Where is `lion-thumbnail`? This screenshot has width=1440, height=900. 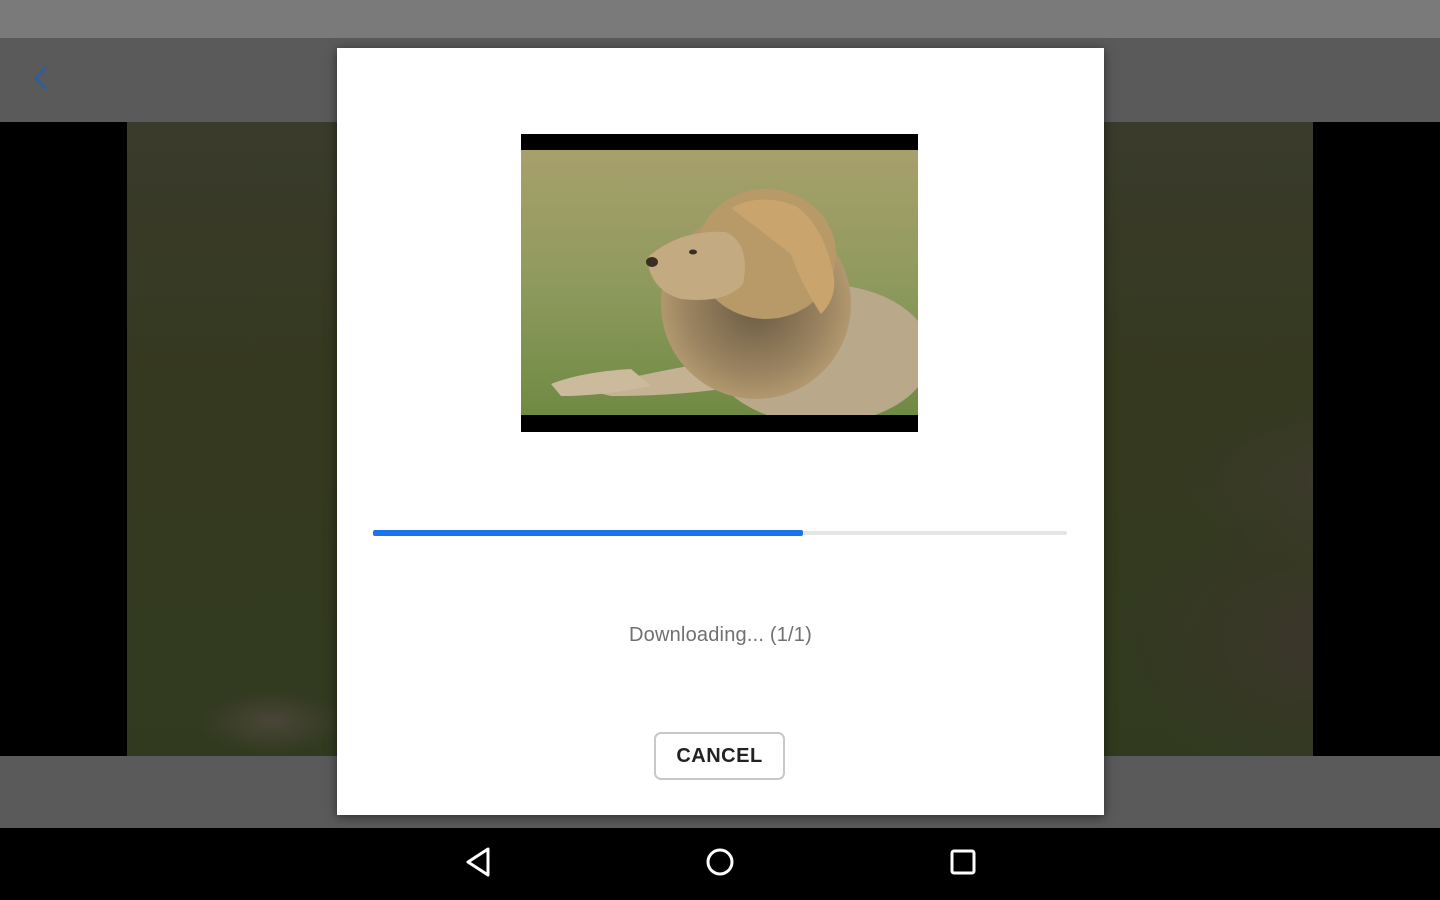 lion-thumbnail is located at coordinates (719, 283).